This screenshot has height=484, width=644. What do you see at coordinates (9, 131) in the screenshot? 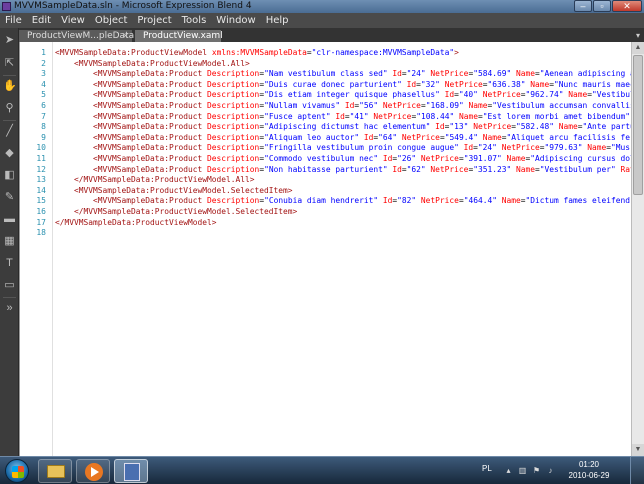
I see `eyedropper-icon: ╱` at bounding box center [9, 131].